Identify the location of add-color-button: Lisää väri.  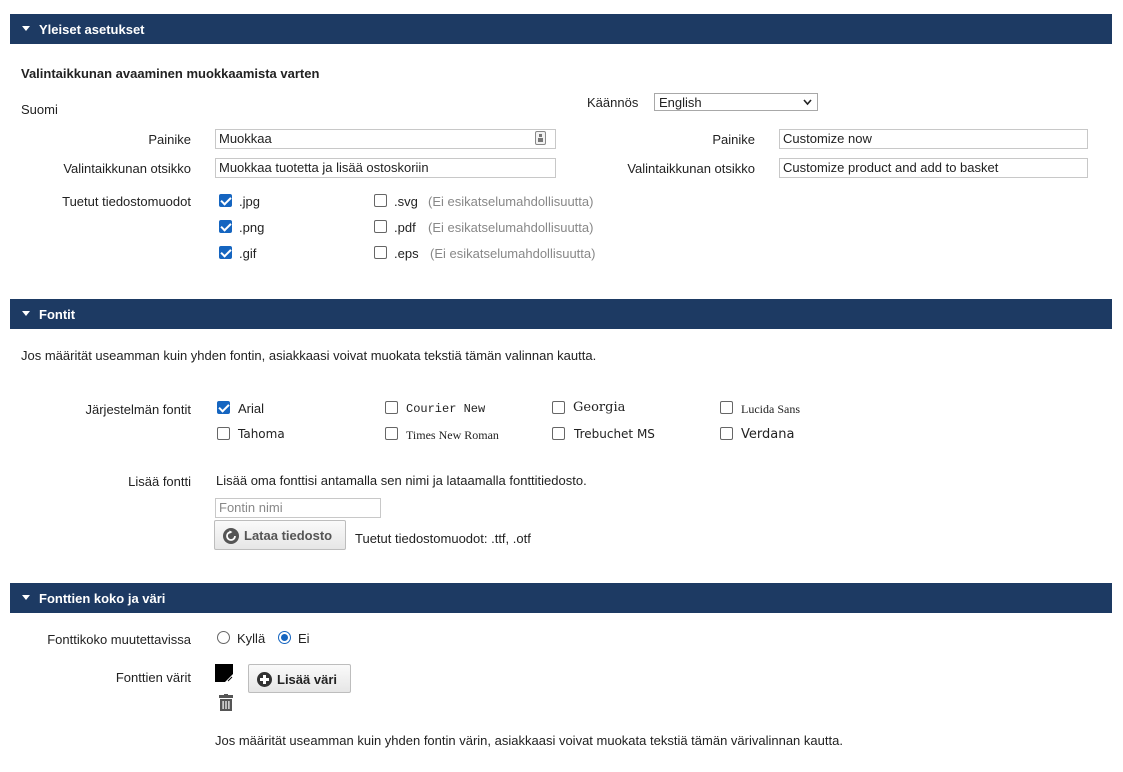
(299, 678).